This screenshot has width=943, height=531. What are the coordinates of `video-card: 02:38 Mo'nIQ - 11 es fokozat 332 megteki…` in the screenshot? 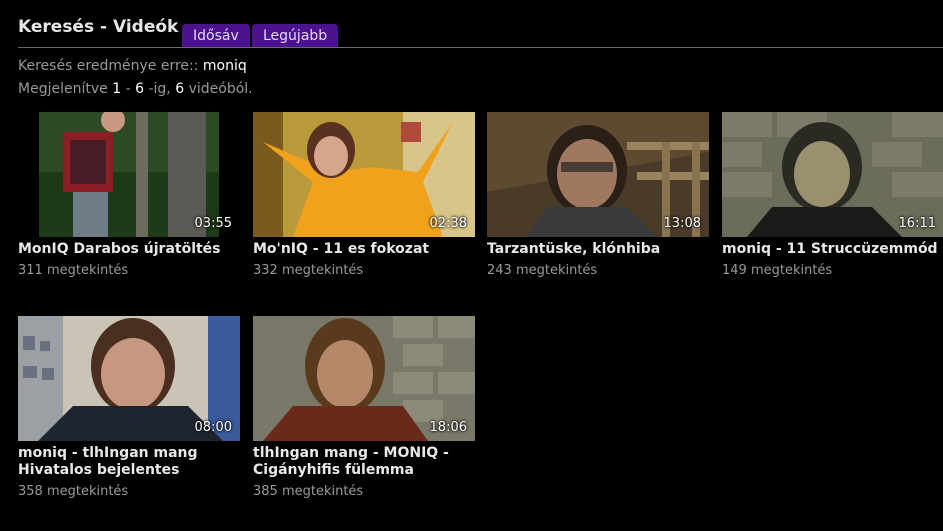 It's located at (364, 195).